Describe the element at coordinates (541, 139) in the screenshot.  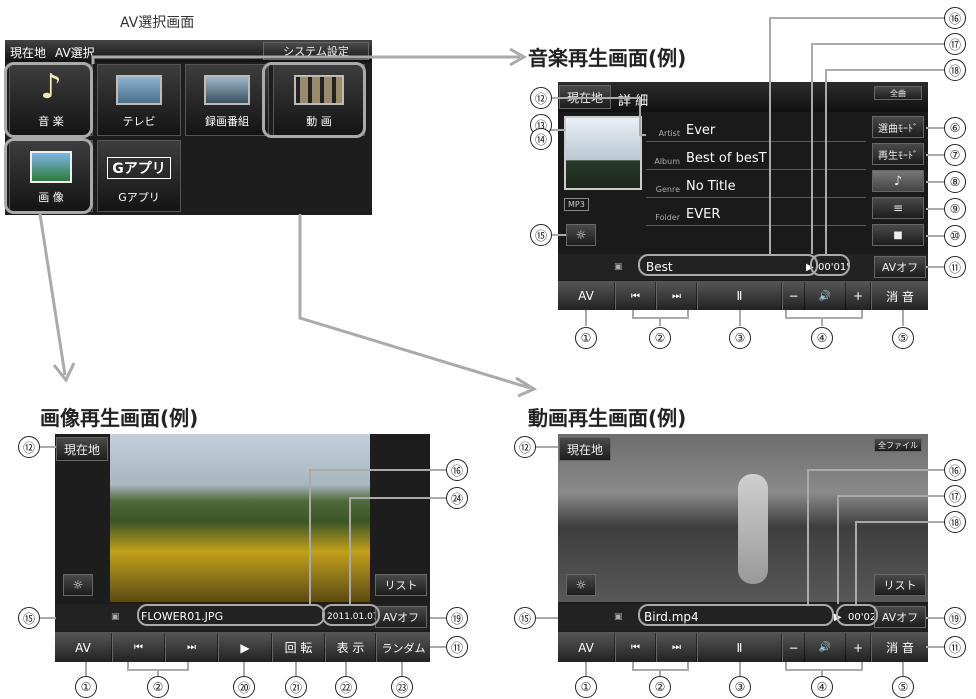
I see `callout-14: ⑭` at that location.